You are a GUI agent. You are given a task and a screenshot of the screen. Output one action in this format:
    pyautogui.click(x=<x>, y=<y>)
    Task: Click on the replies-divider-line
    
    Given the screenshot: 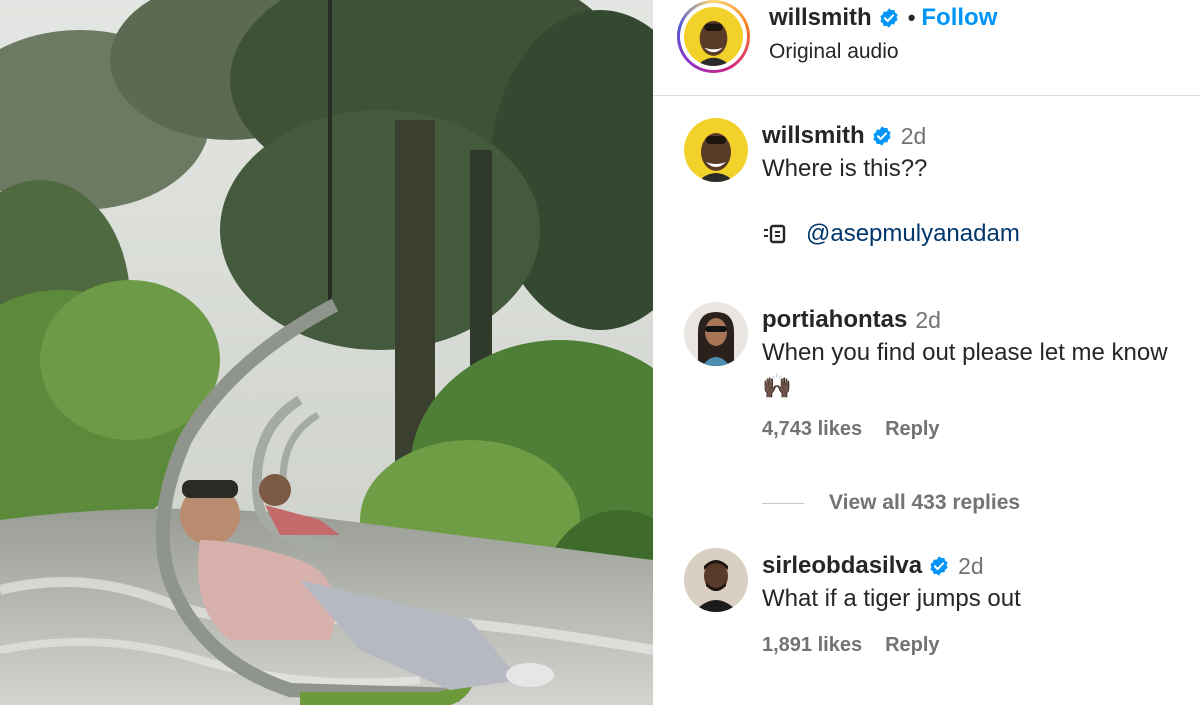 What is the action you would take?
    pyautogui.click(x=783, y=503)
    